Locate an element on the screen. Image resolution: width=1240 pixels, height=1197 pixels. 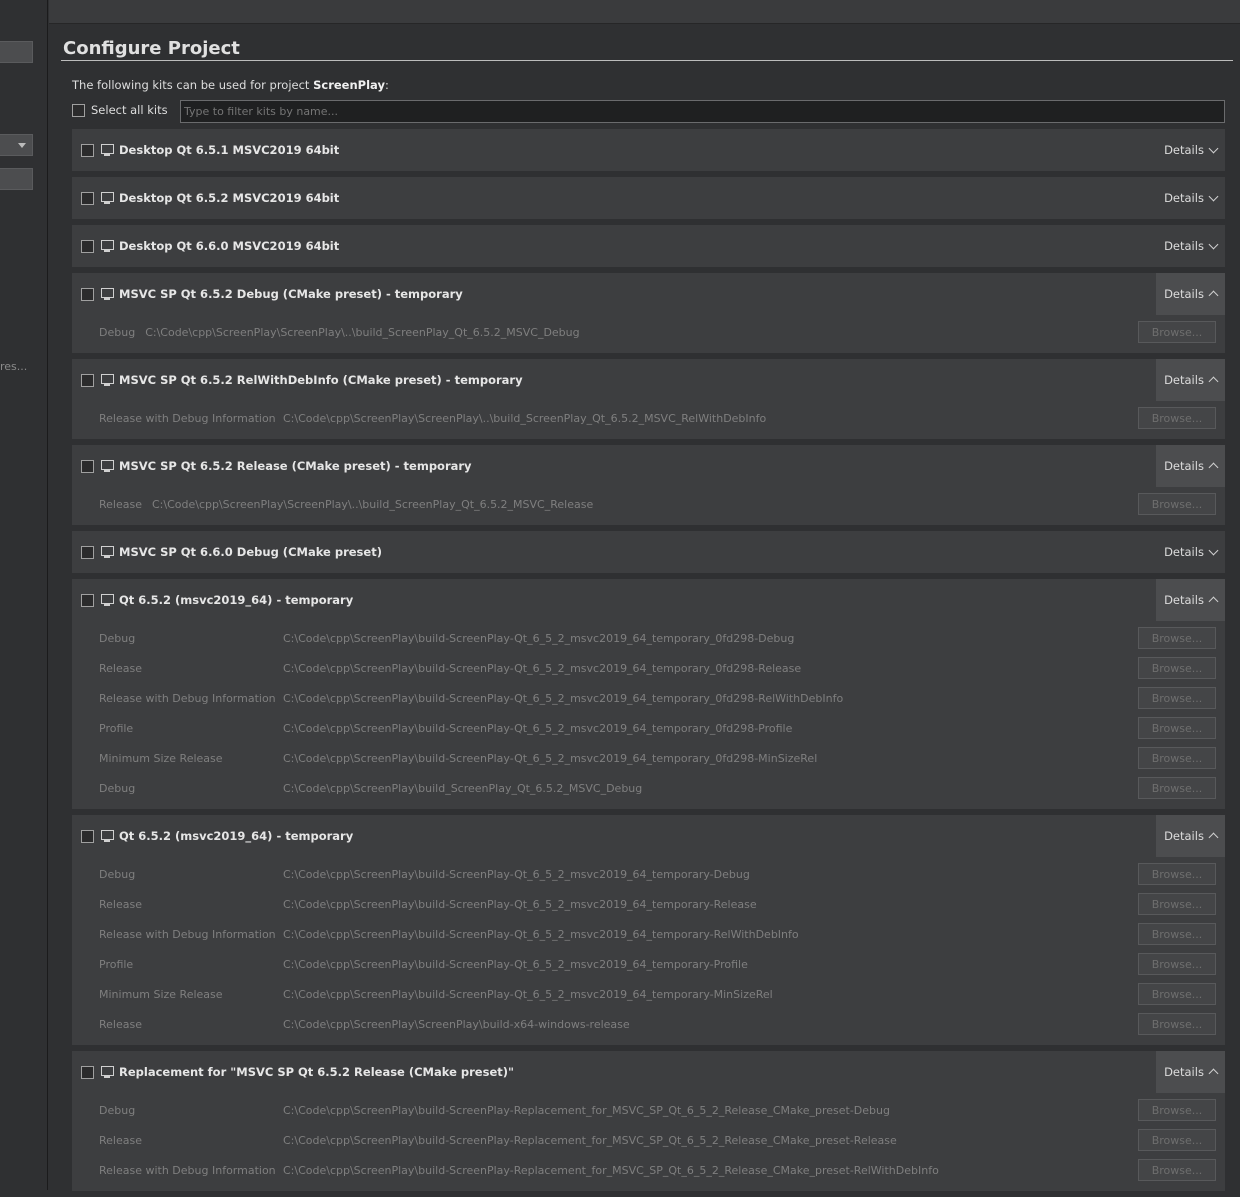
left-pane-button is located at coordinates (16, 52).